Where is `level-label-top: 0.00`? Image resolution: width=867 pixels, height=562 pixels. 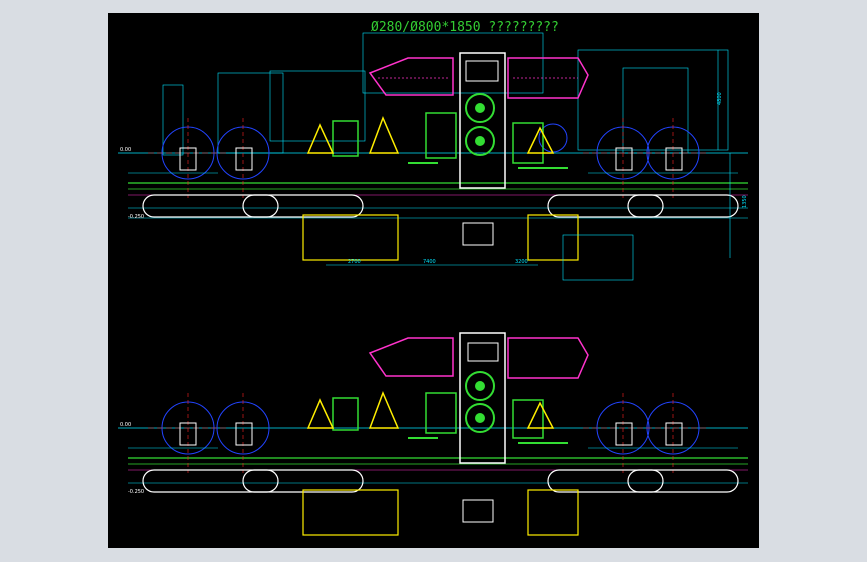
level-label-top: 0.00 is located at coordinates (125, 150).